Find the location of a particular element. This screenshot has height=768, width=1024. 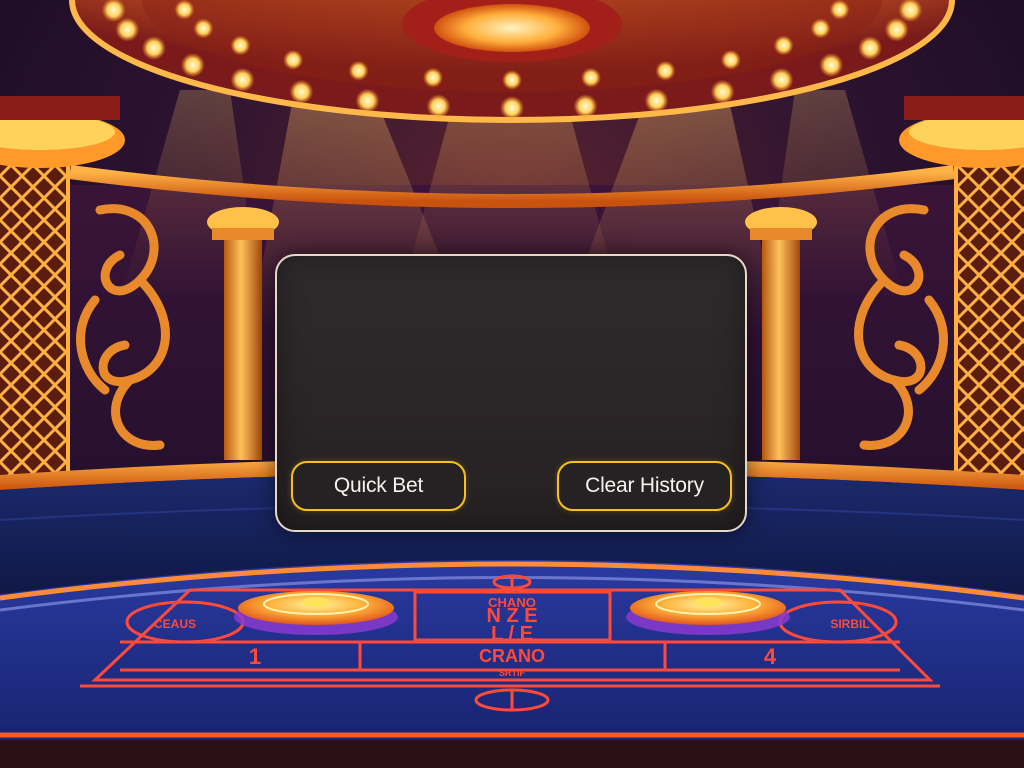

chip-right is located at coordinates (708, 613).